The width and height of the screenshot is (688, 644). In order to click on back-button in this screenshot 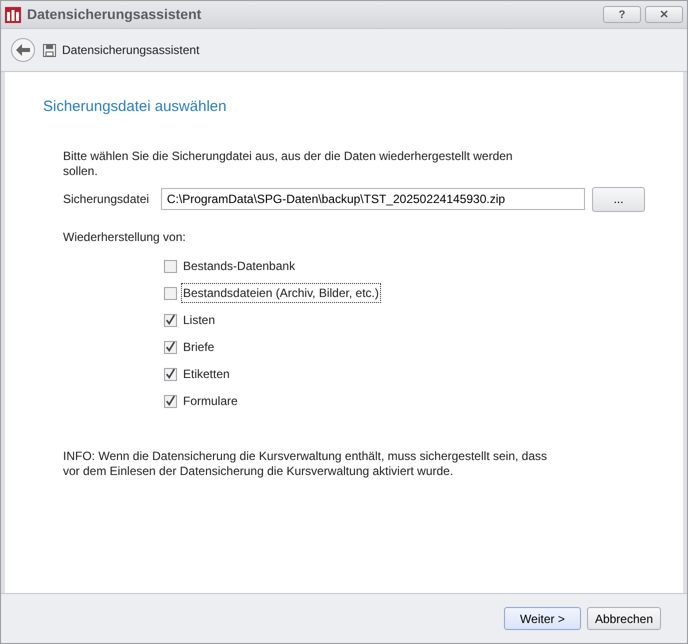, I will do `click(23, 50)`.